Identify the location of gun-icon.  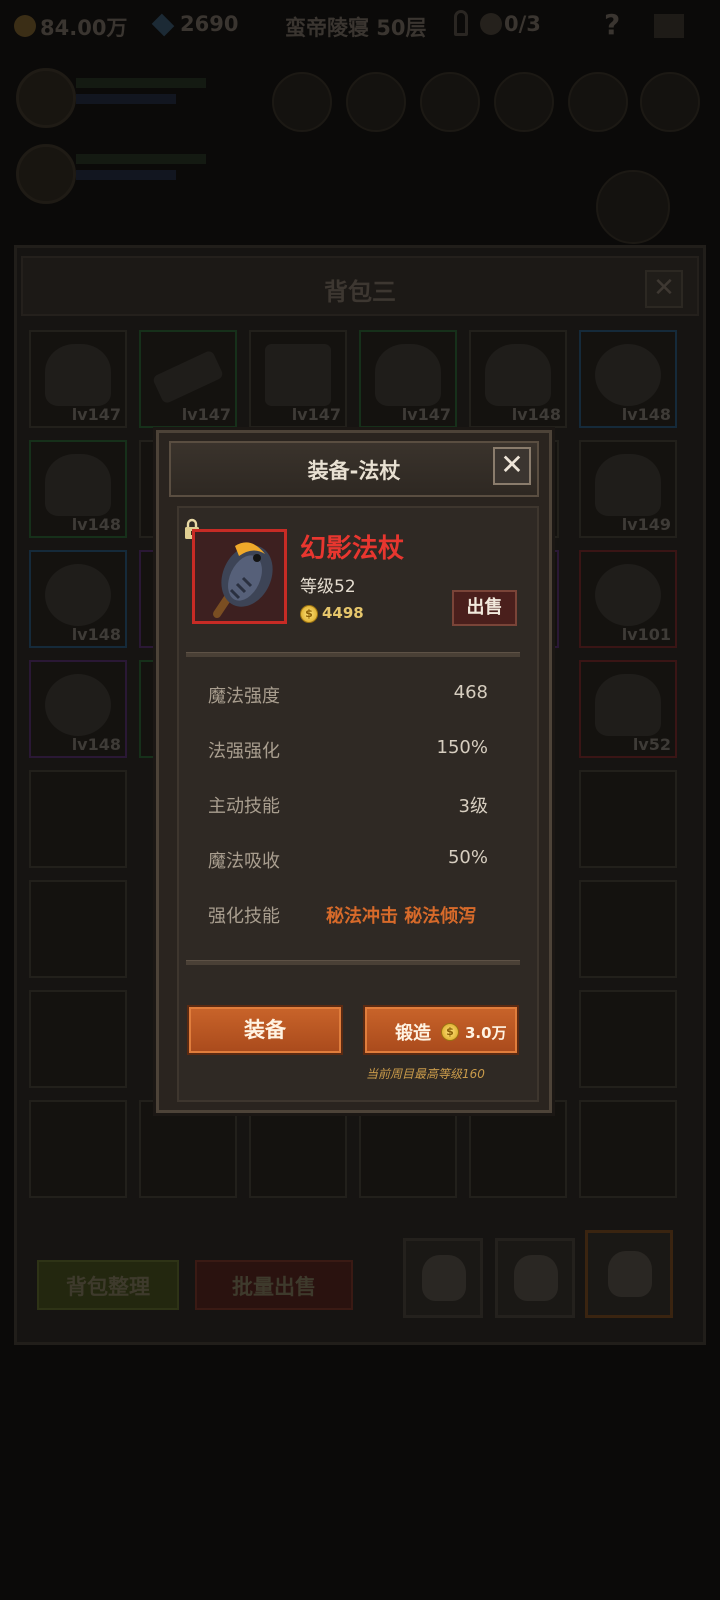
(188, 377).